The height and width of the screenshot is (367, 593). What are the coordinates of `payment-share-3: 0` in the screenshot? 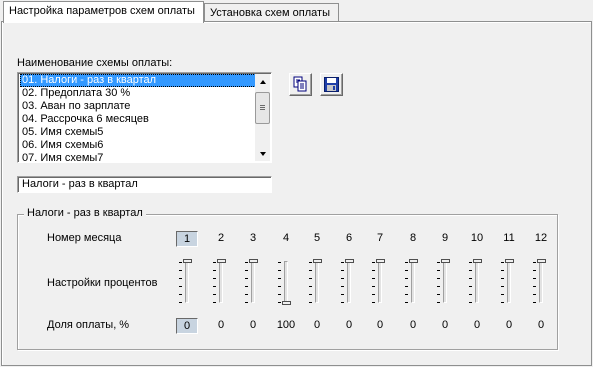 It's located at (253, 325).